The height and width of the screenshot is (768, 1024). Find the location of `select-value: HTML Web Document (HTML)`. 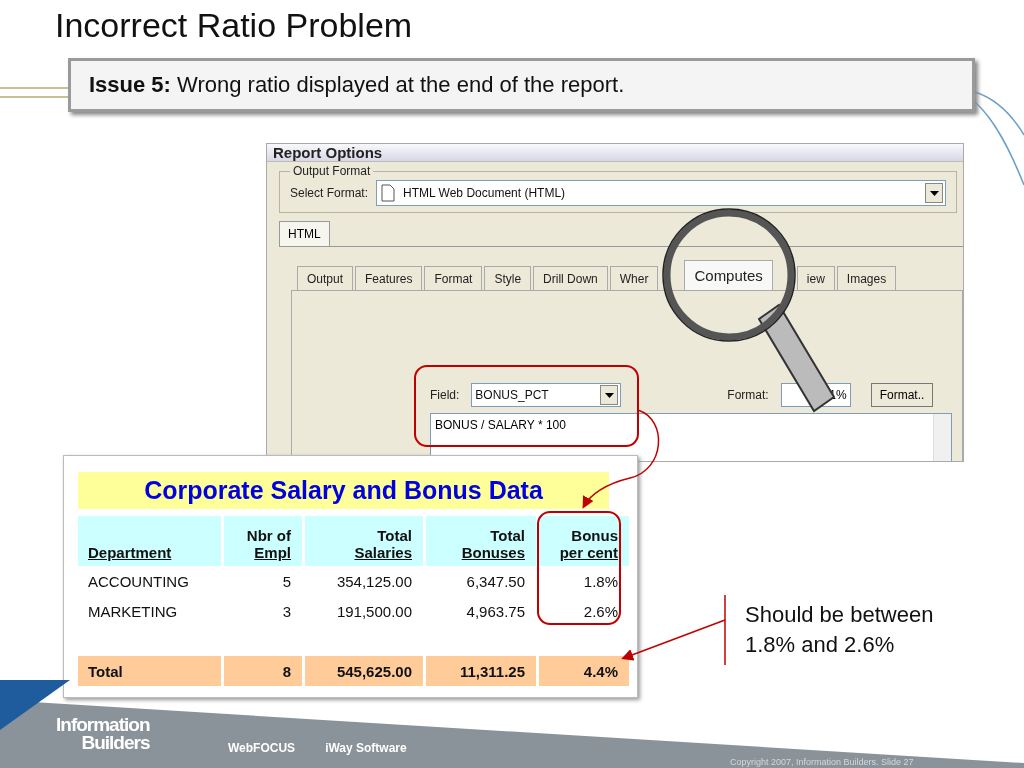

select-value: HTML Web Document (HTML) is located at coordinates (485, 193).